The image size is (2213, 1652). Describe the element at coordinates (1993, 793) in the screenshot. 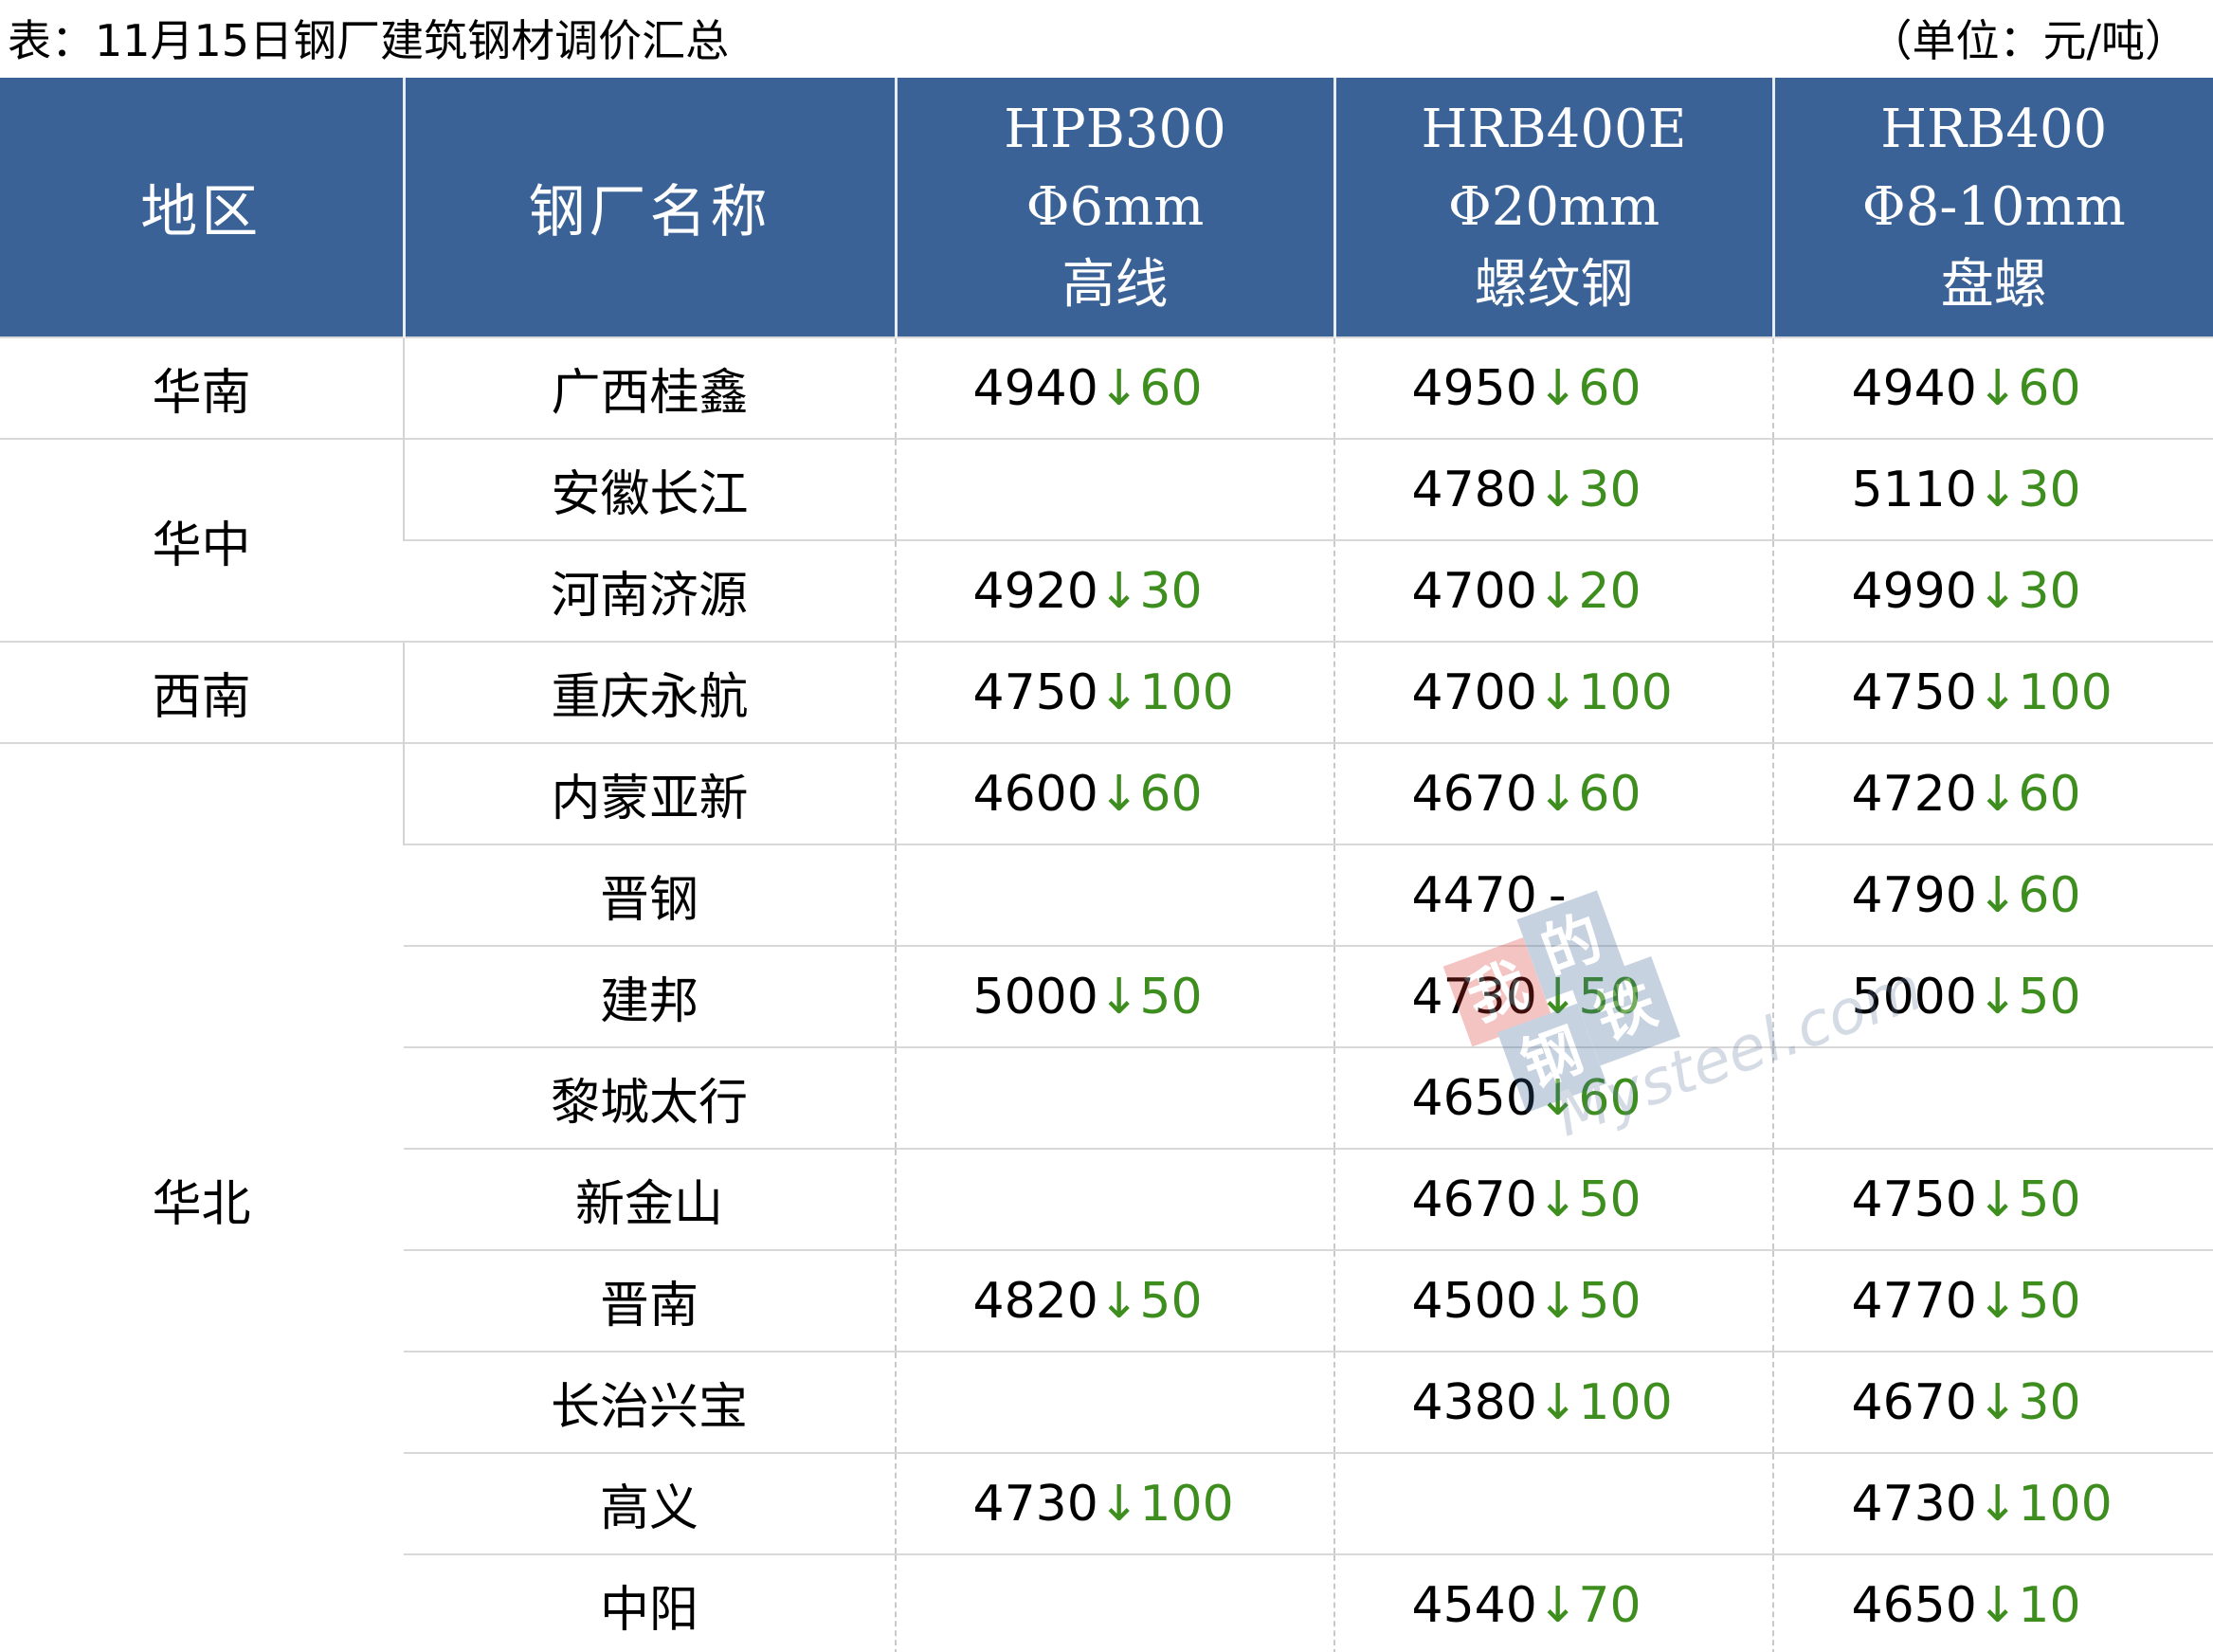

I see `price-cell: 4720↓60` at that location.